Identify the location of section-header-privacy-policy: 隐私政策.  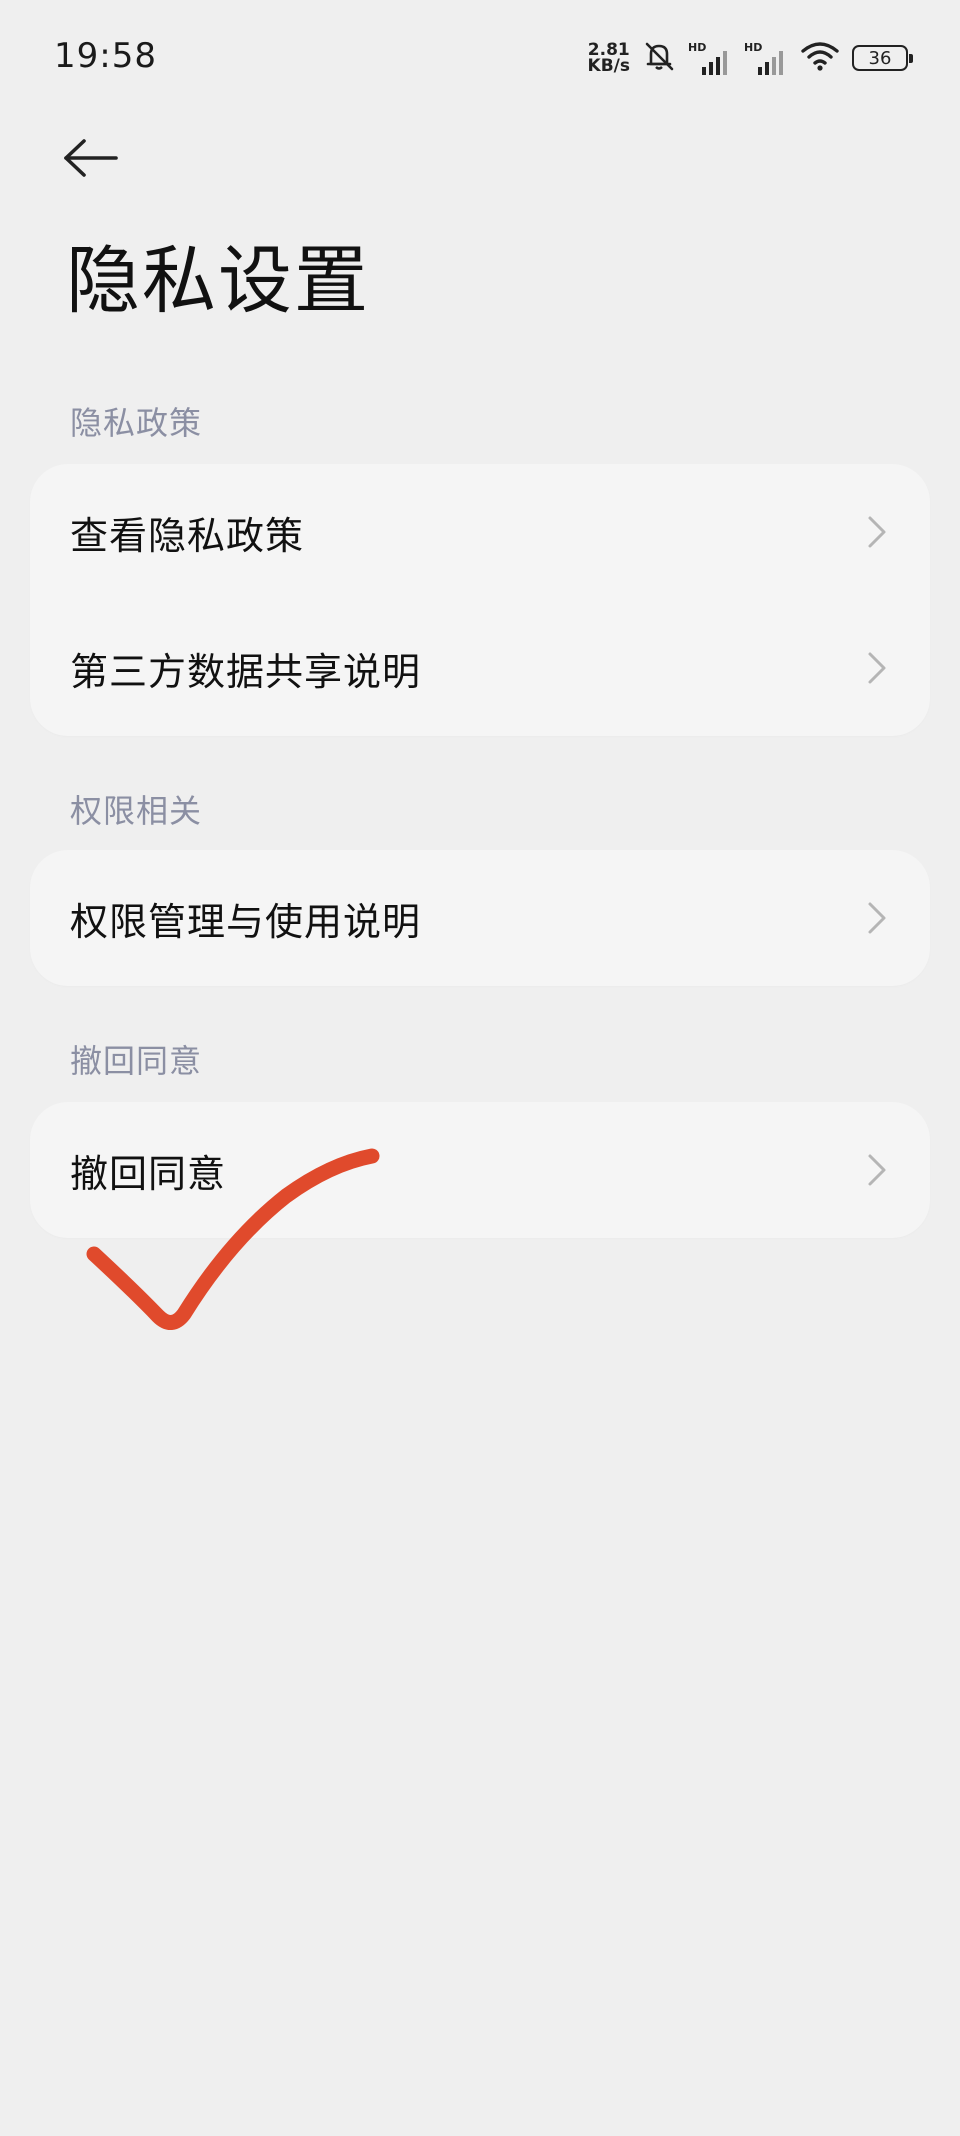
(136, 423).